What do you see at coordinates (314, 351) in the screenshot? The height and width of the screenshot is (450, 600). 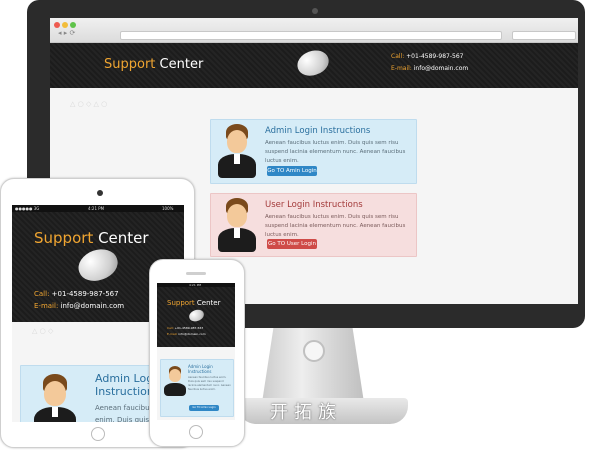 I see `monitor-power-button` at bounding box center [314, 351].